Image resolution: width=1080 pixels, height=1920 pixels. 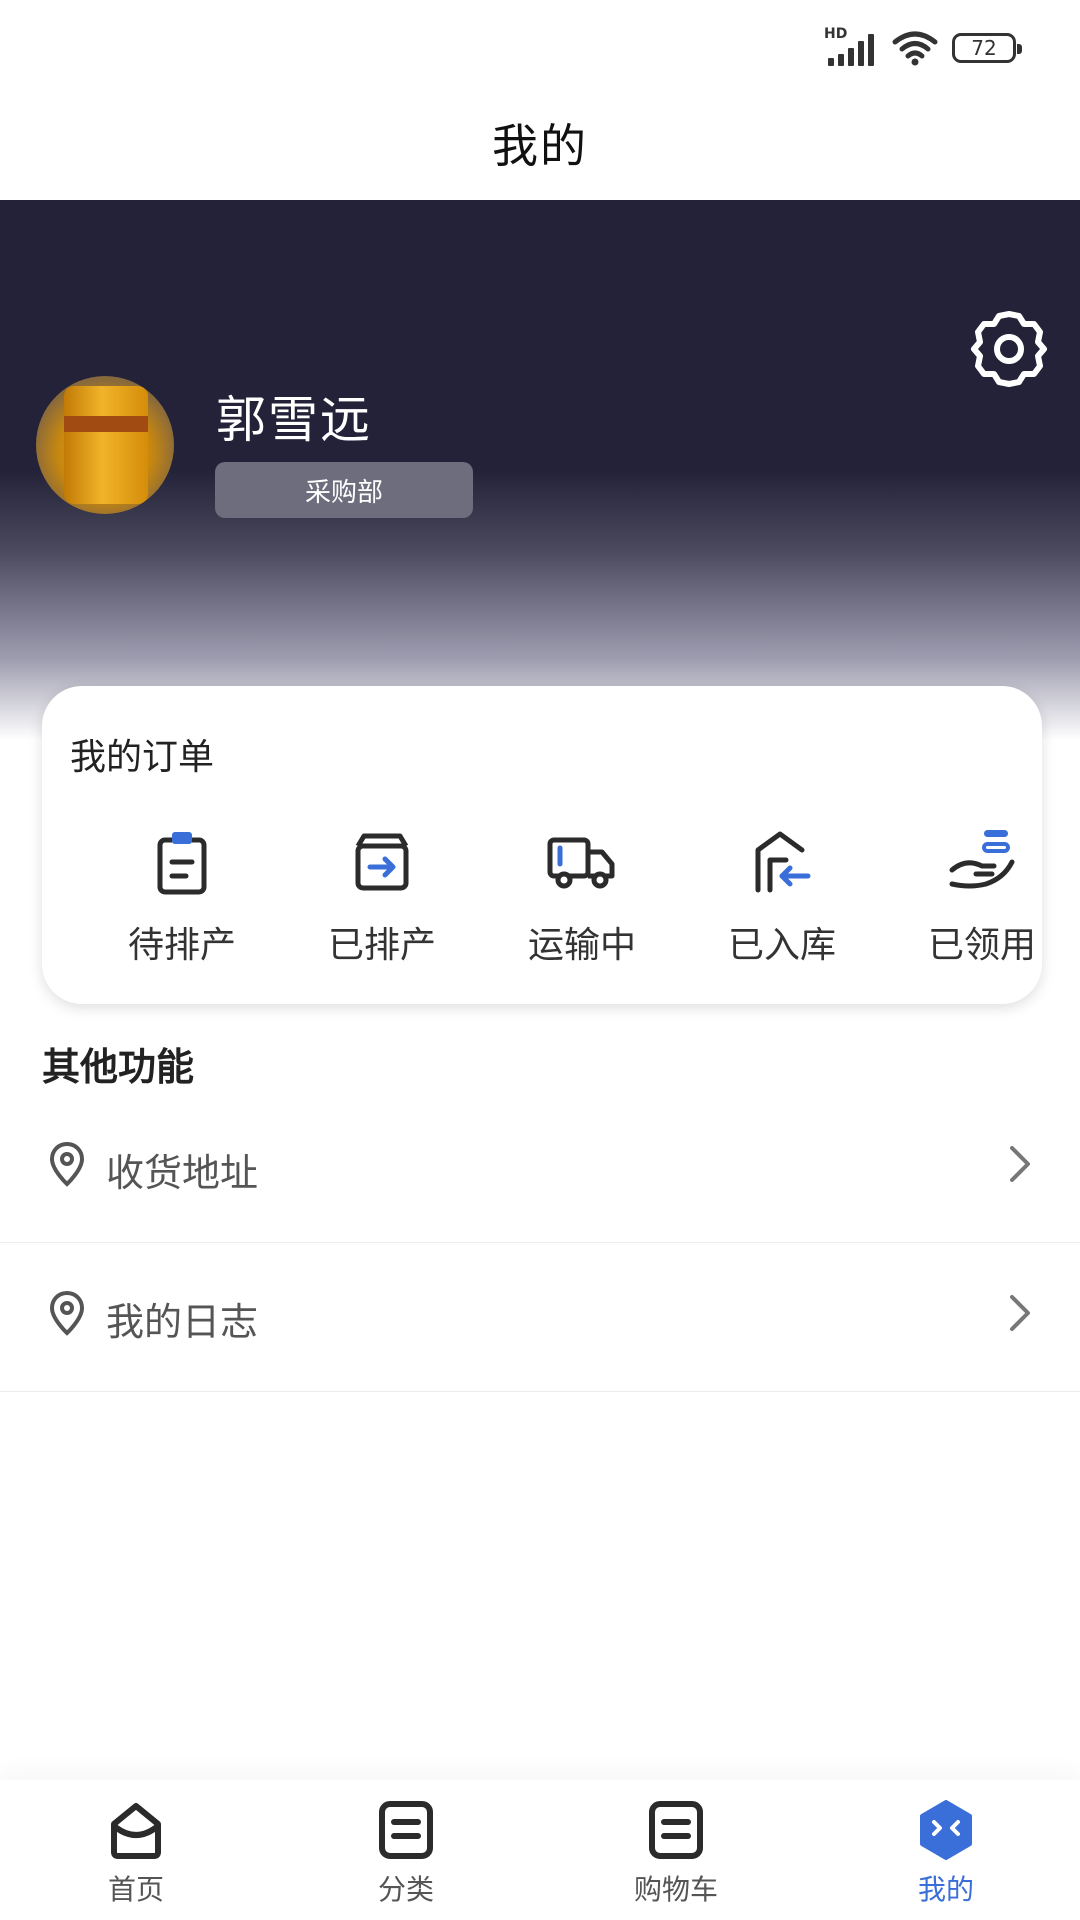 I want to click on gear-icon, so click(x=1009, y=349).